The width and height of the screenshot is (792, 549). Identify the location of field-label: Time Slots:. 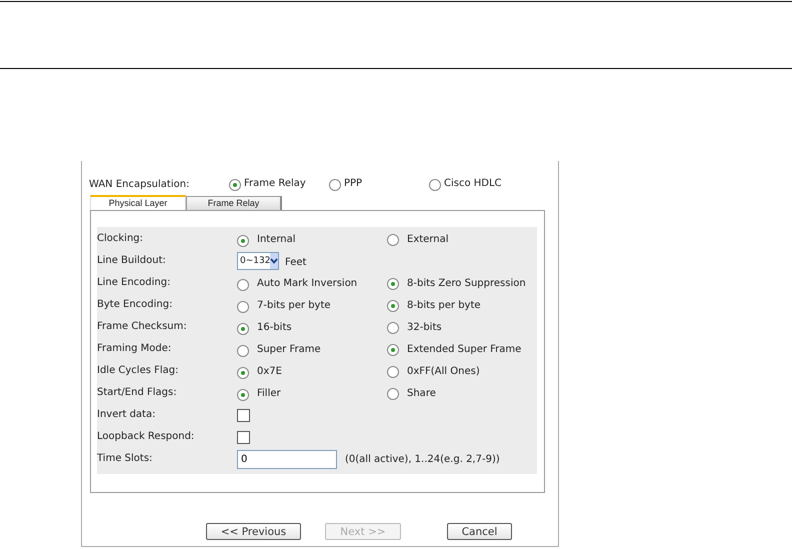
(125, 458).